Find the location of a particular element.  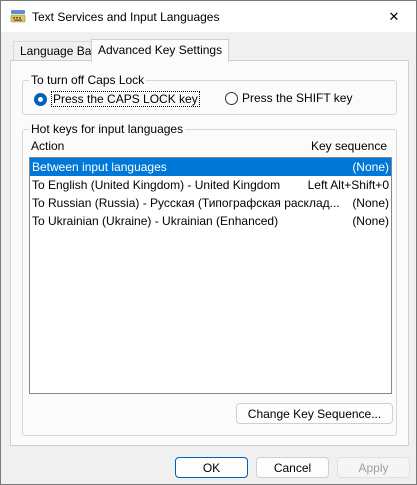

tab-language-bar: Language Bar is located at coordinates (58, 51).